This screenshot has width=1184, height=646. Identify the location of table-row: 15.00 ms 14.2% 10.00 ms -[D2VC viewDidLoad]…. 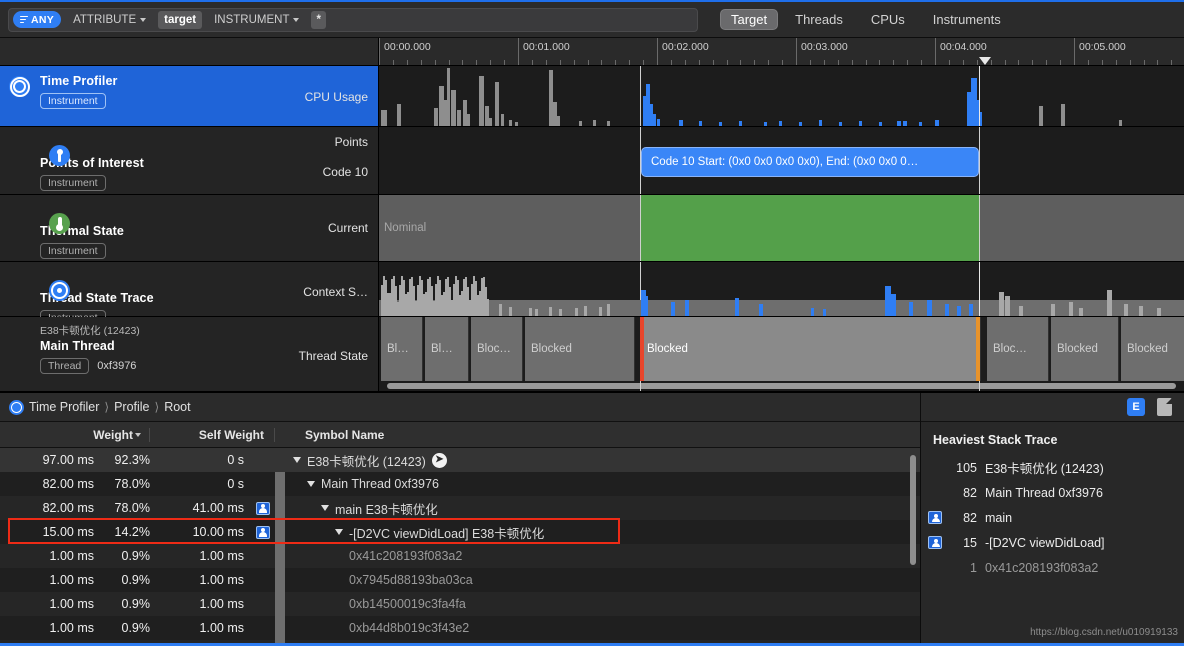
(460, 532).